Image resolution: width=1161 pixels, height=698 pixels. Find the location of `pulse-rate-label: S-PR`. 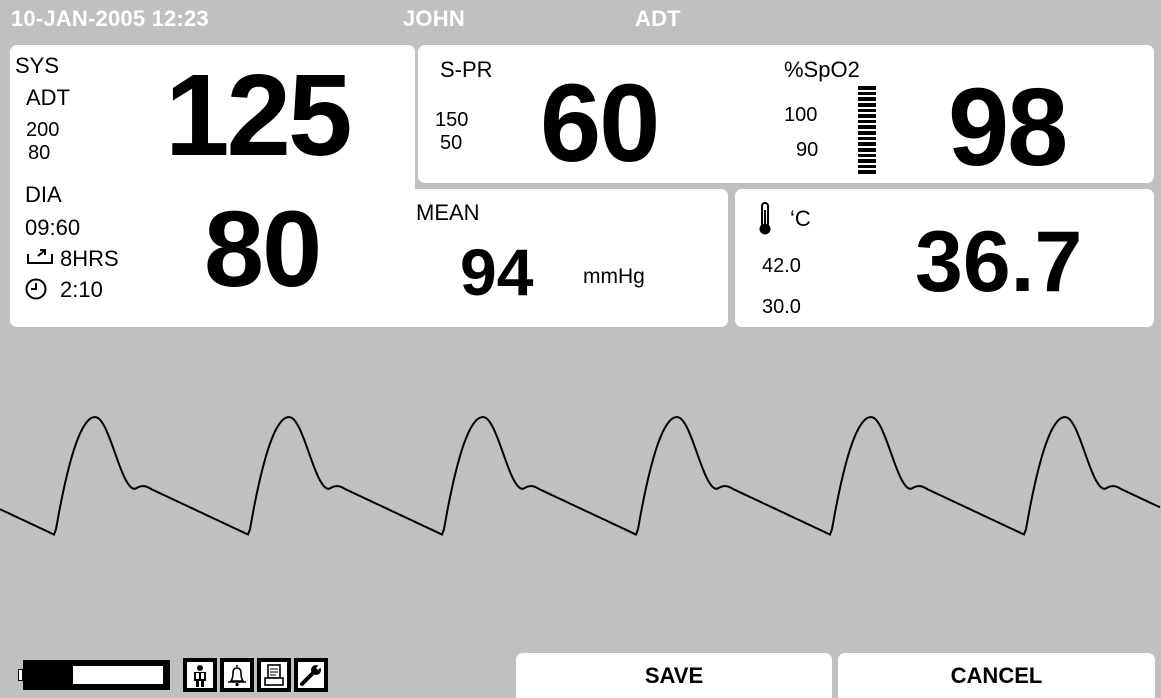

pulse-rate-label: S-PR is located at coordinates (466, 69).